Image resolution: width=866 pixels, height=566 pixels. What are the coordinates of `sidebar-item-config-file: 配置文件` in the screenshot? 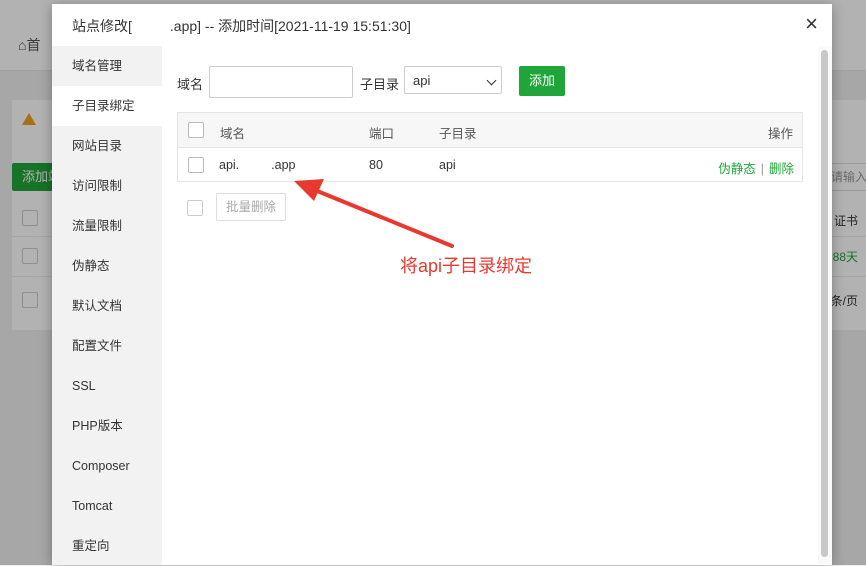 It's located at (107, 346).